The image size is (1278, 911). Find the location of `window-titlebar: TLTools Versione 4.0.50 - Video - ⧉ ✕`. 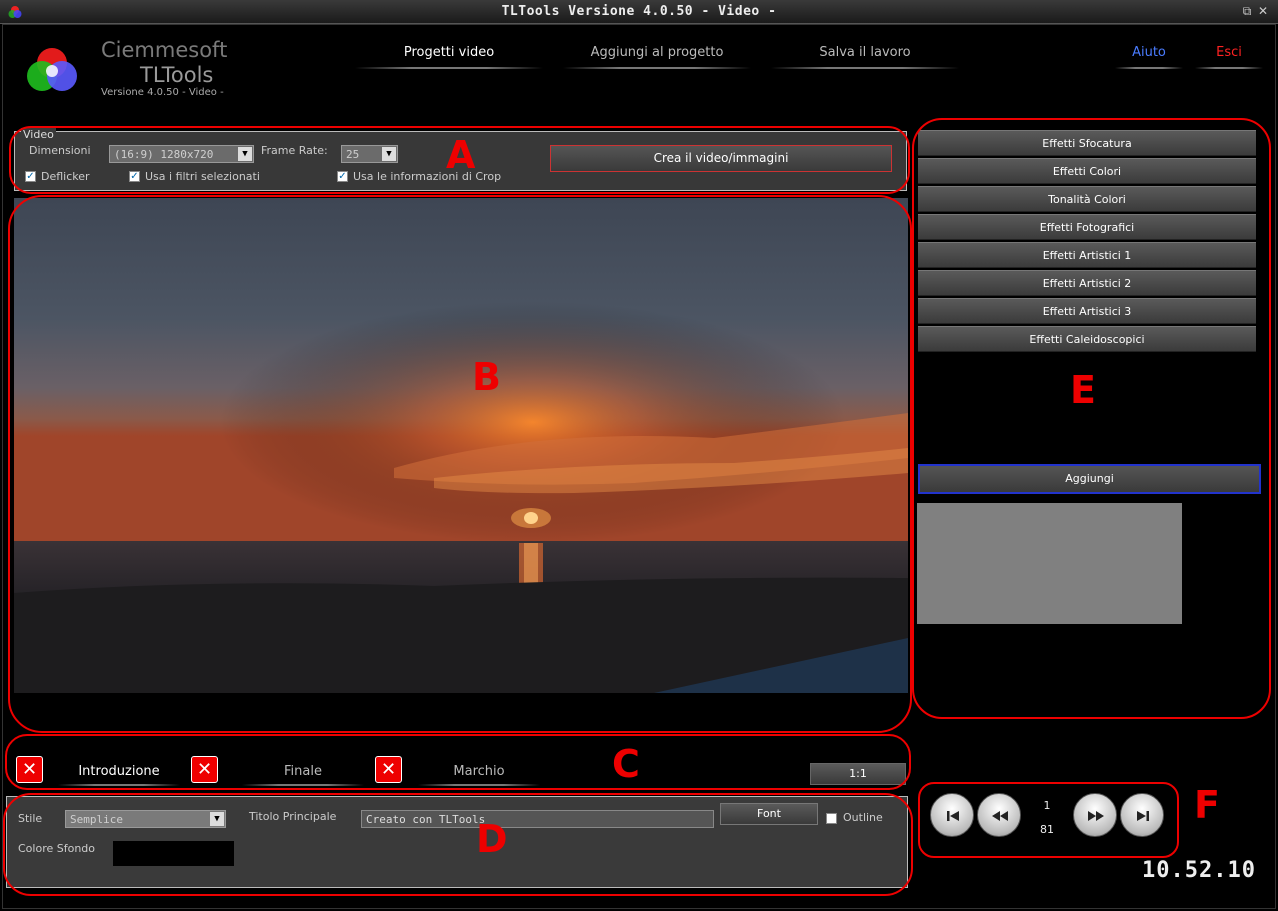

window-titlebar: TLTools Versione 4.0.50 - Video - ⧉ ✕ is located at coordinates (639, 12).